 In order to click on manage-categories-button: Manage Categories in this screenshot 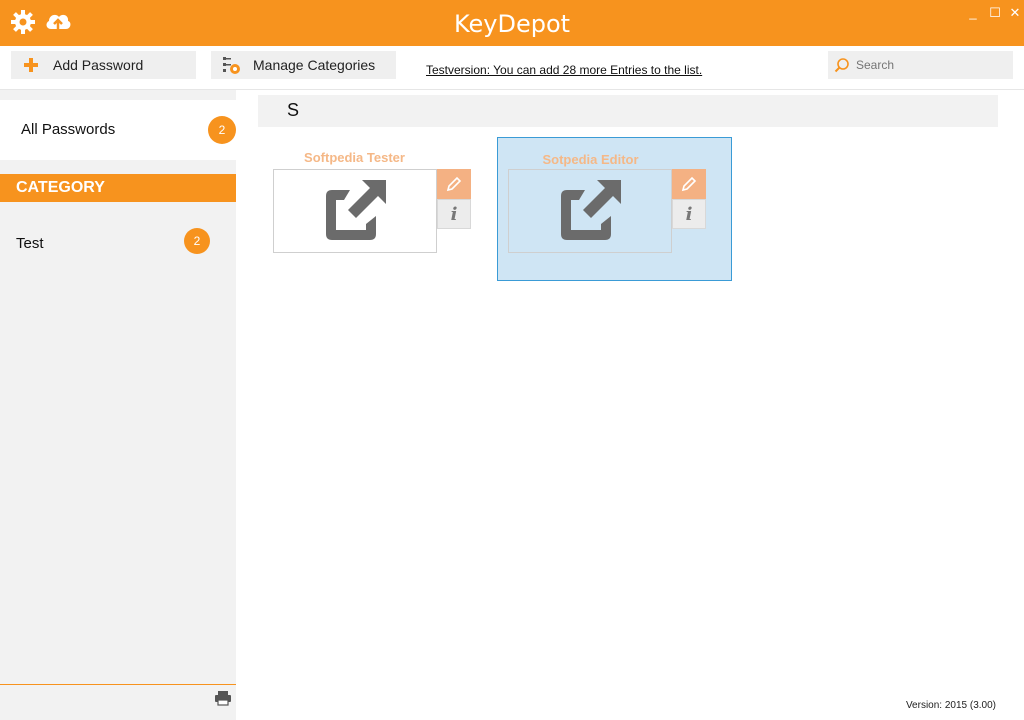, I will do `click(303, 65)`.